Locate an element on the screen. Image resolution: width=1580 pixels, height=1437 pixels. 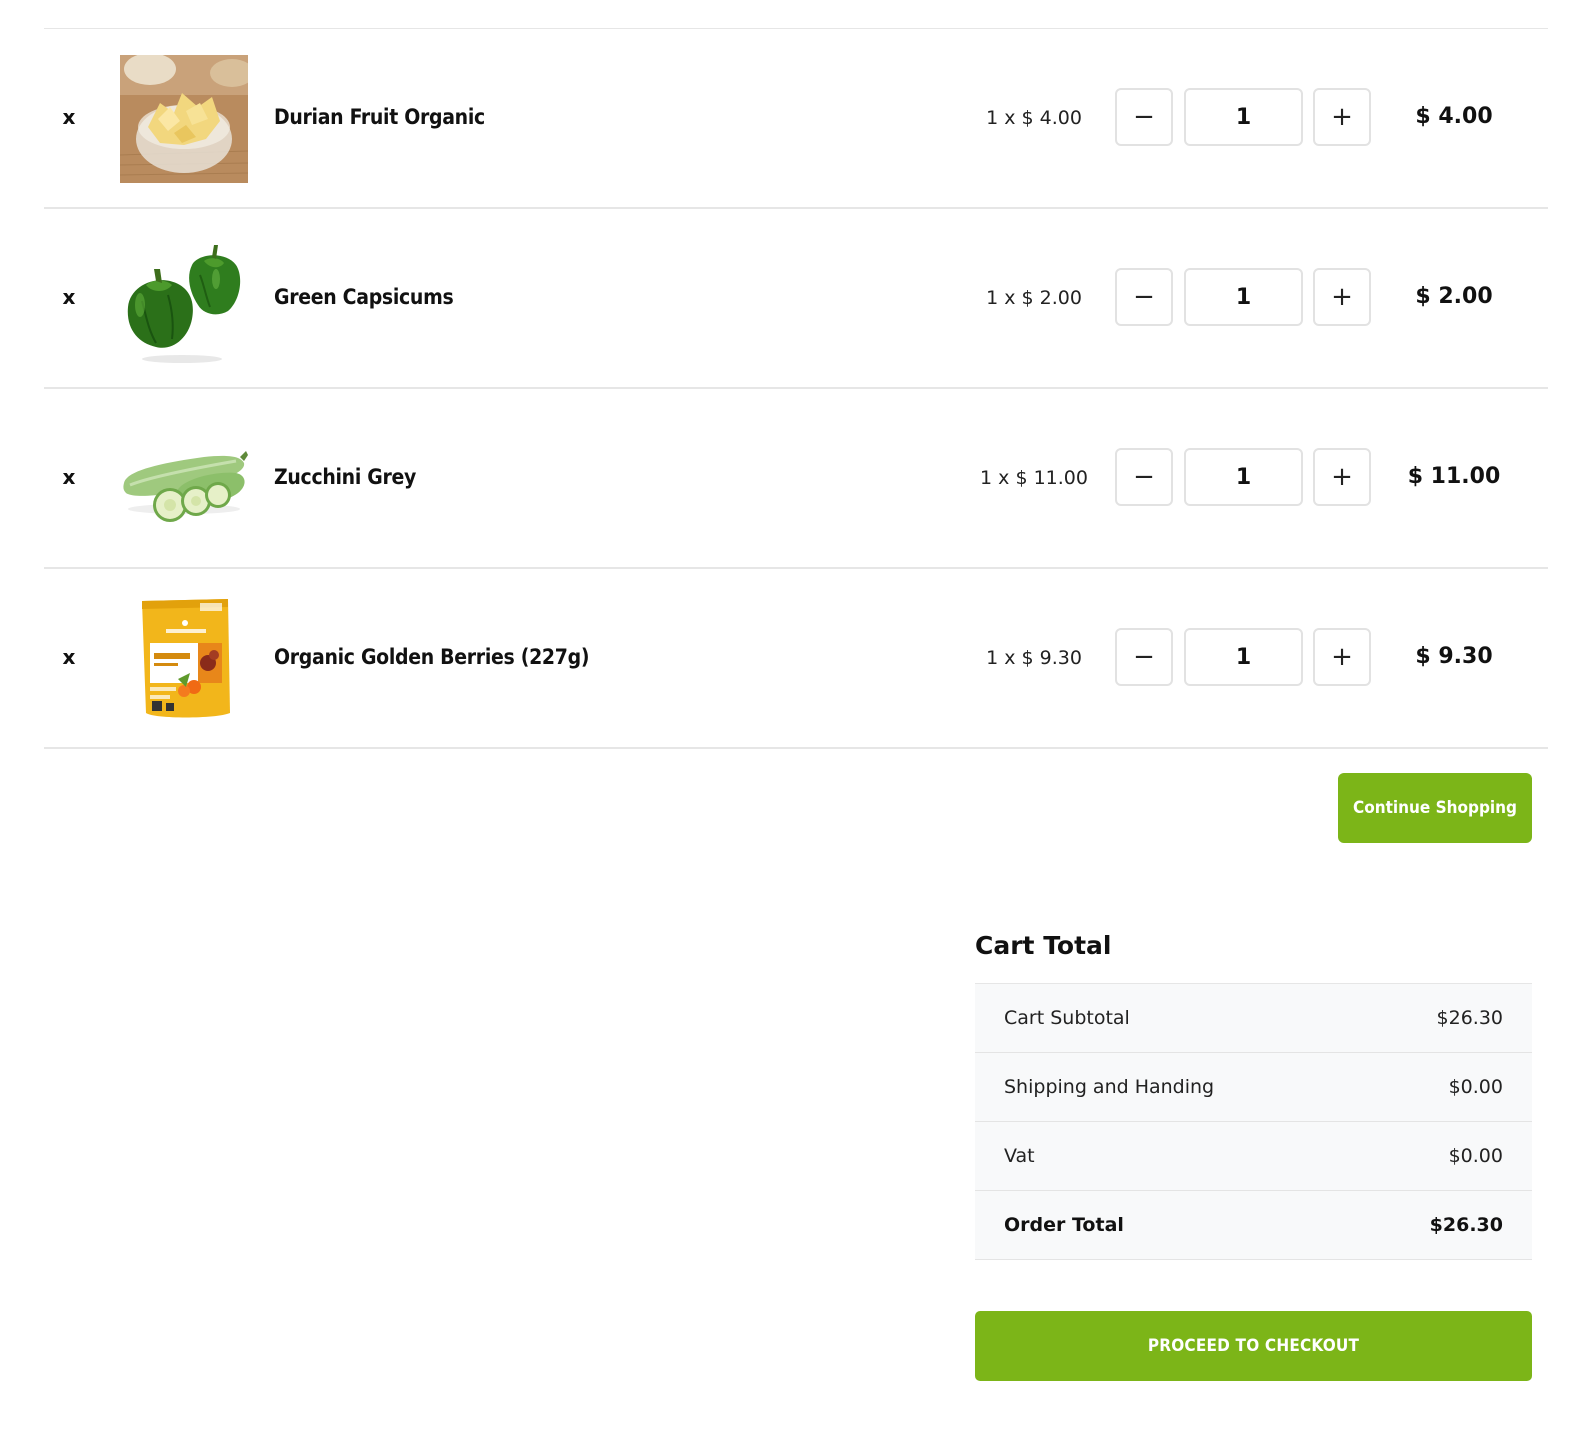
continue-shopping-button: Continue Shopping is located at coordinates (1435, 808).